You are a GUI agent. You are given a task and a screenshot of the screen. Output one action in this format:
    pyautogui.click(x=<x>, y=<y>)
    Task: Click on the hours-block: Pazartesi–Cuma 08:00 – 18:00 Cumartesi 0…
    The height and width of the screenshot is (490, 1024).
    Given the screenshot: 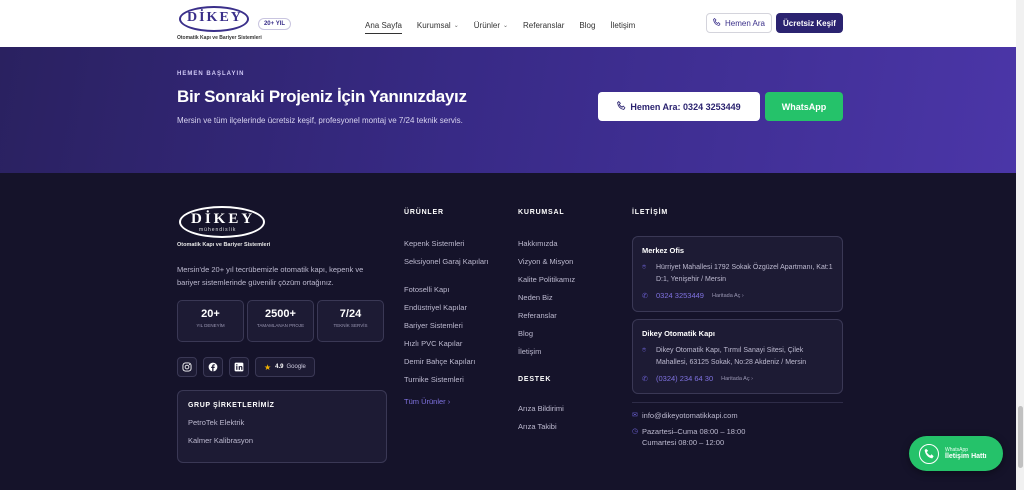 What is the action you would take?
    pyautogui.click(x=693, y=437)
    